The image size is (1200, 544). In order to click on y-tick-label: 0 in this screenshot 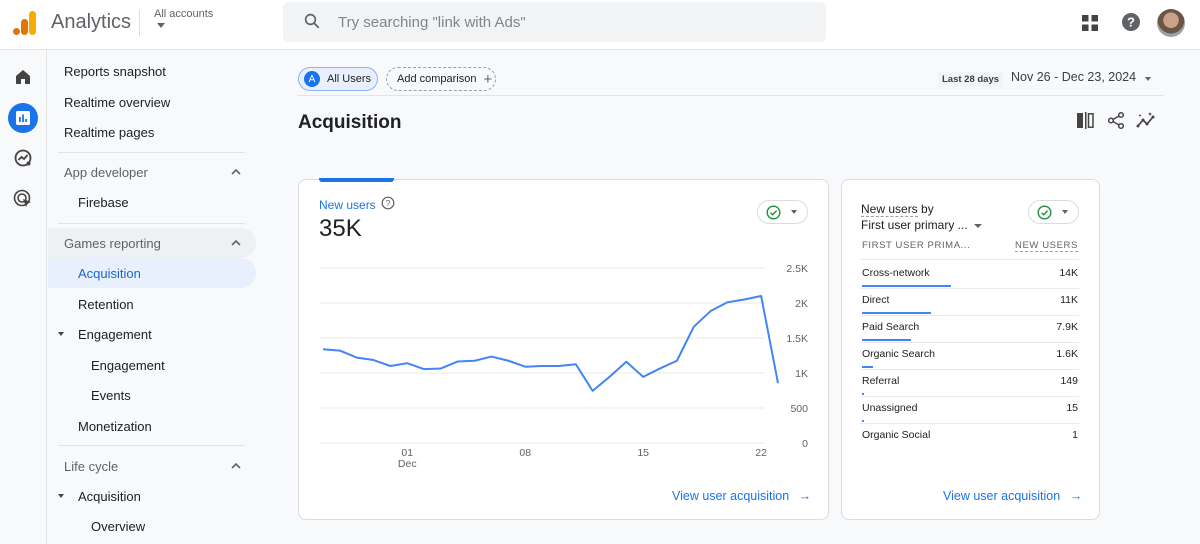, I will do `click(805, 444)`.